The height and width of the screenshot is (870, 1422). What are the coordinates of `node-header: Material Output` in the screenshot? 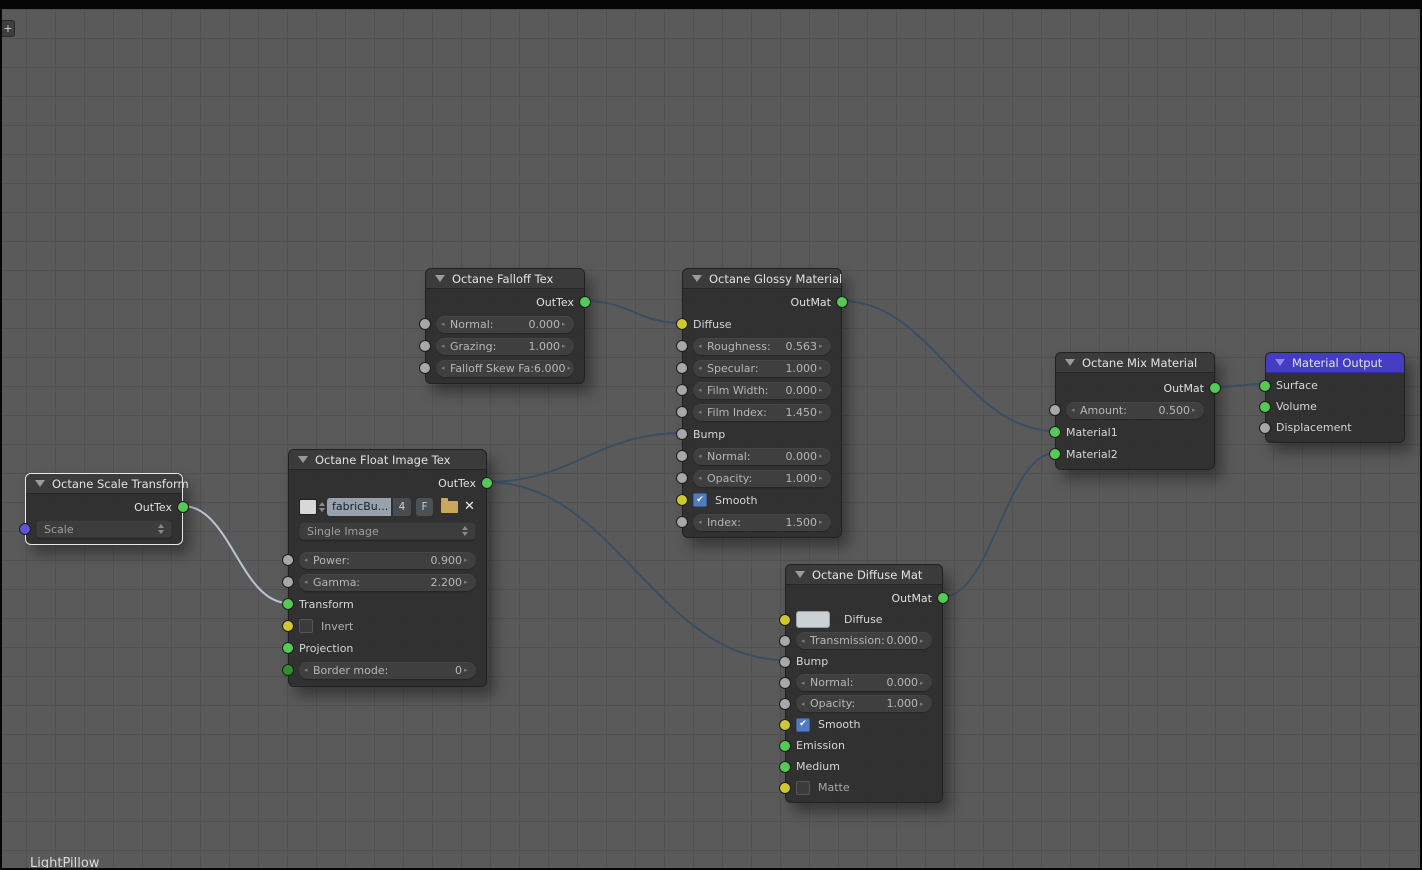 It's located at (1335, 363).